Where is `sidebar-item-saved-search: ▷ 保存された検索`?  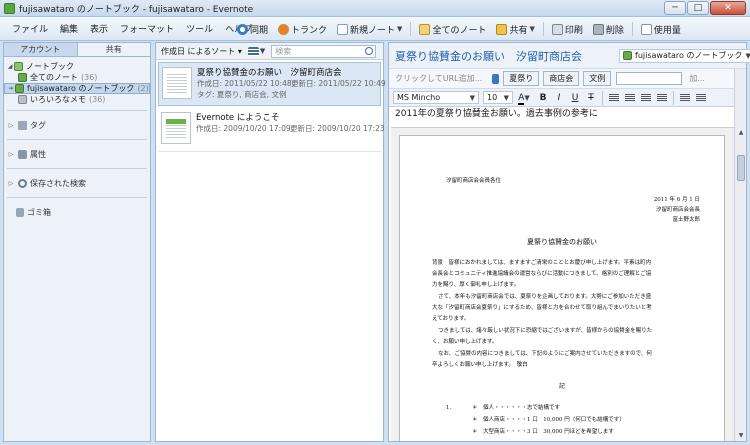 sidebar-item-saved-search: ▷ 保存された検索 is located at coordinates (77, 183).